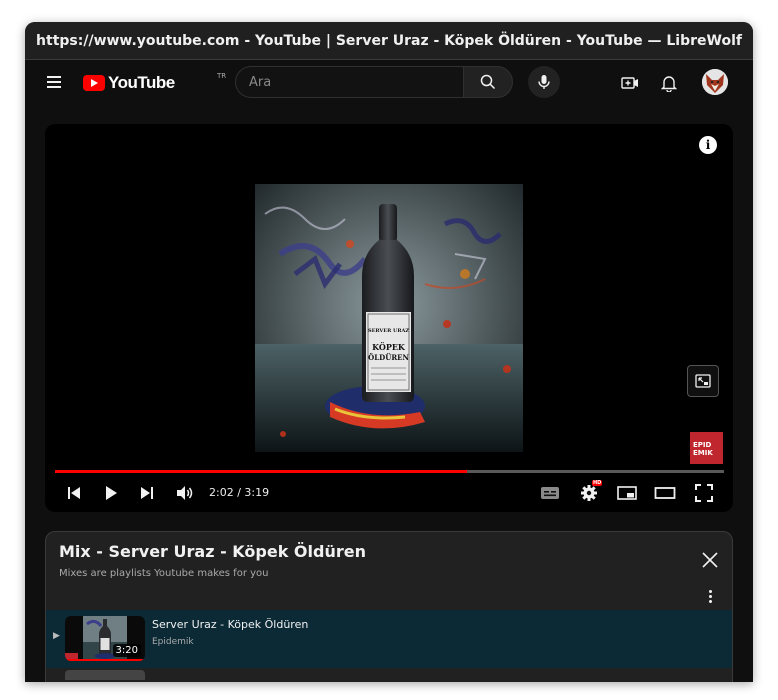 The width and height of the screenshot is (778, 700). I want to click on volume-icon, so click(185, 493).